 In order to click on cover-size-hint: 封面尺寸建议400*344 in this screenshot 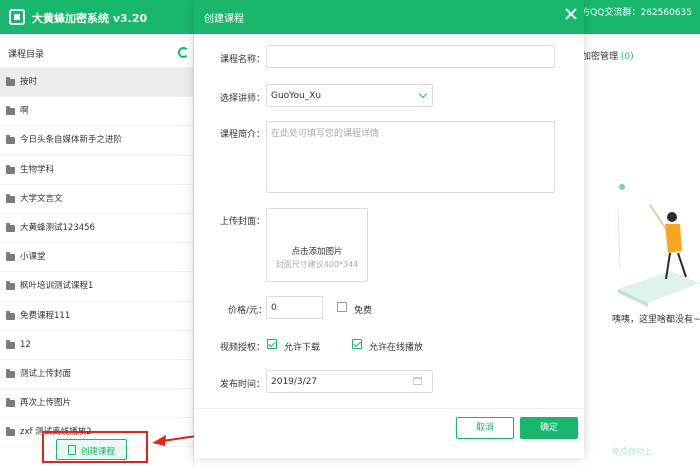, I will do `click(317, 264)`.